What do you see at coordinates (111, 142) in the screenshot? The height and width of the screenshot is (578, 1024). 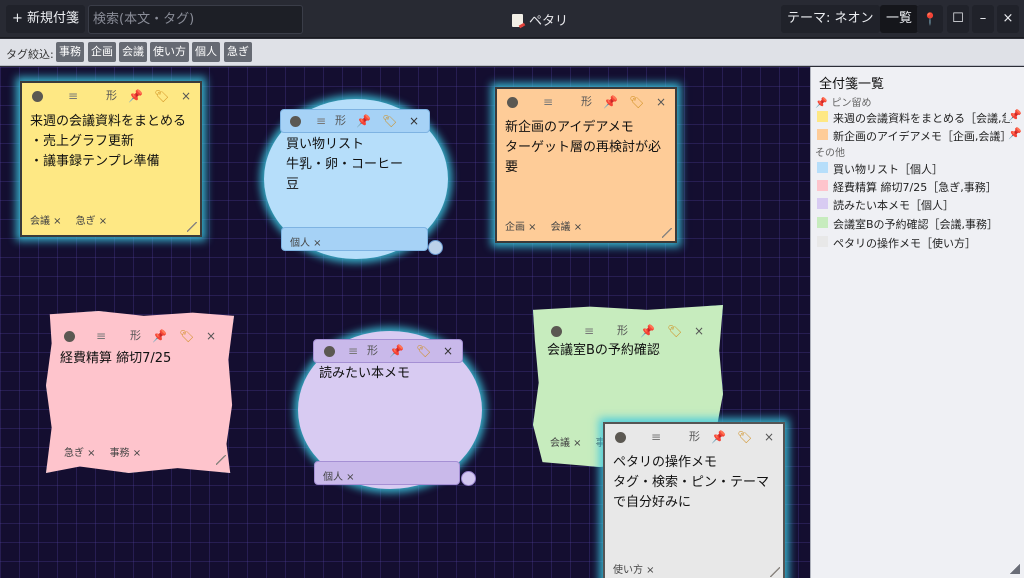 I see `note-text: 来週の会議資料をまとめる ・売上グラフ更新 ・議事録テンプレ準備` at bounding box center [111, 142].